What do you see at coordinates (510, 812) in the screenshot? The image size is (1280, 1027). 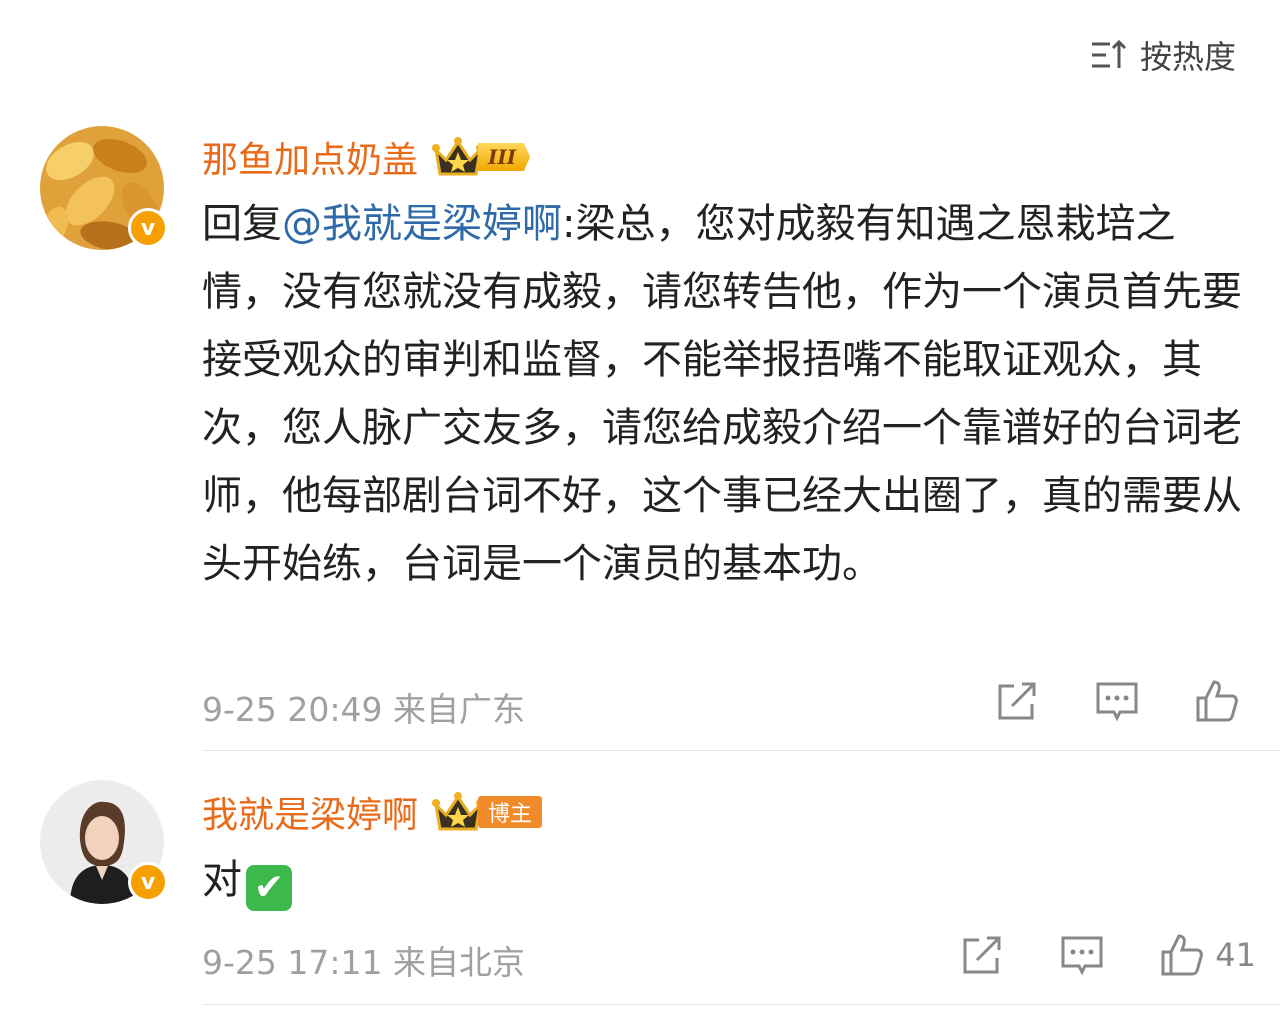 I see `blogger-badge: 博主` at bounding box center [510, 812].